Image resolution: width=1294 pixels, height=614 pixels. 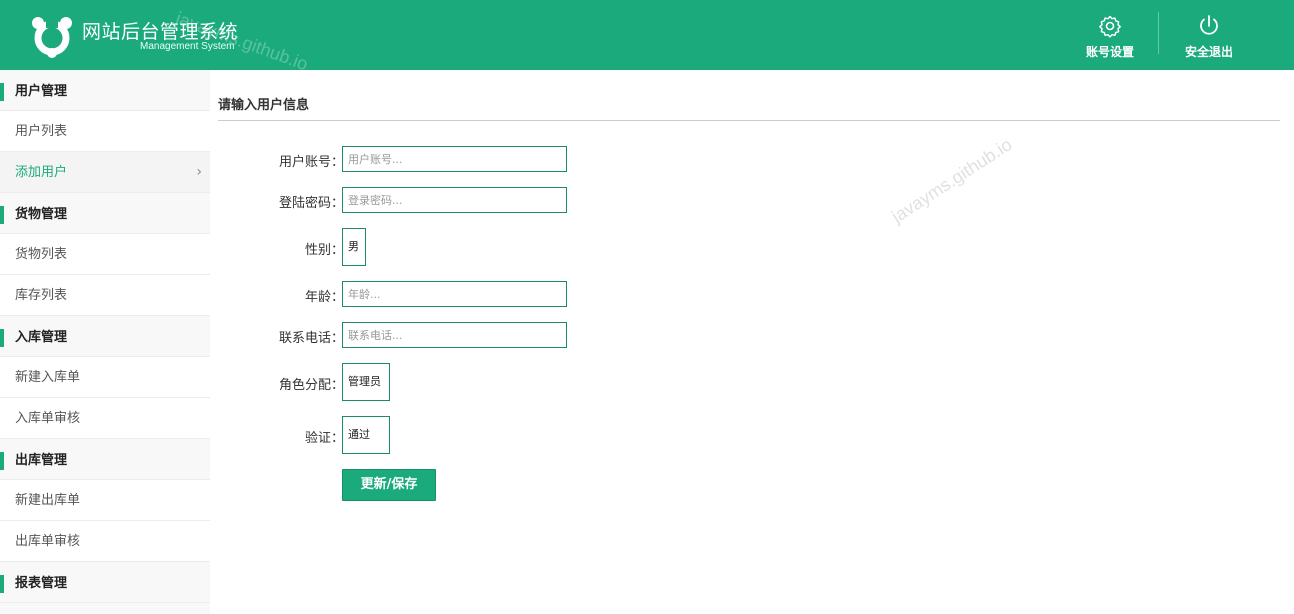 I want to click on form-title: 请输入用户信息, so click(x=264, y=105).